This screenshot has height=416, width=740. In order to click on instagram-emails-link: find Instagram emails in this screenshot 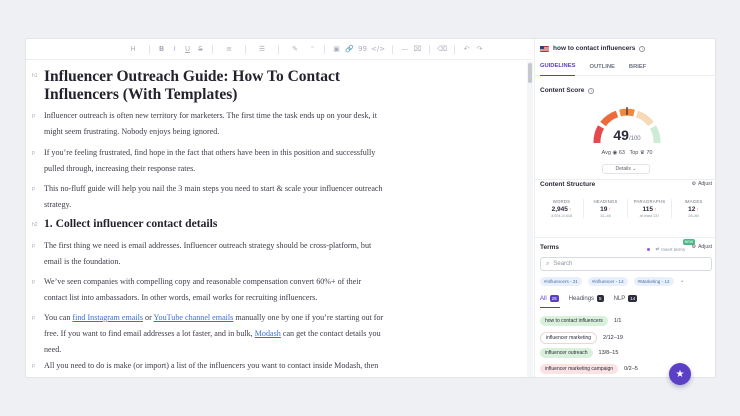, I will do `click(107, 317)`.